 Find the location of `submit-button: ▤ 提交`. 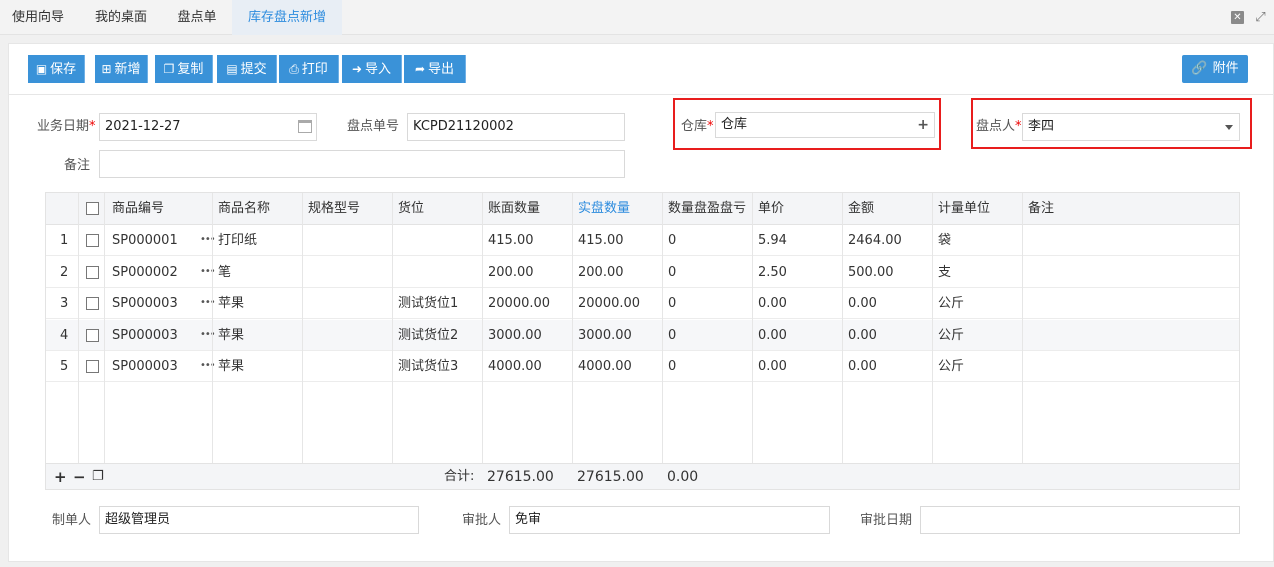

submit-button: ▤ 提交 is located at coordinates (247, 69).